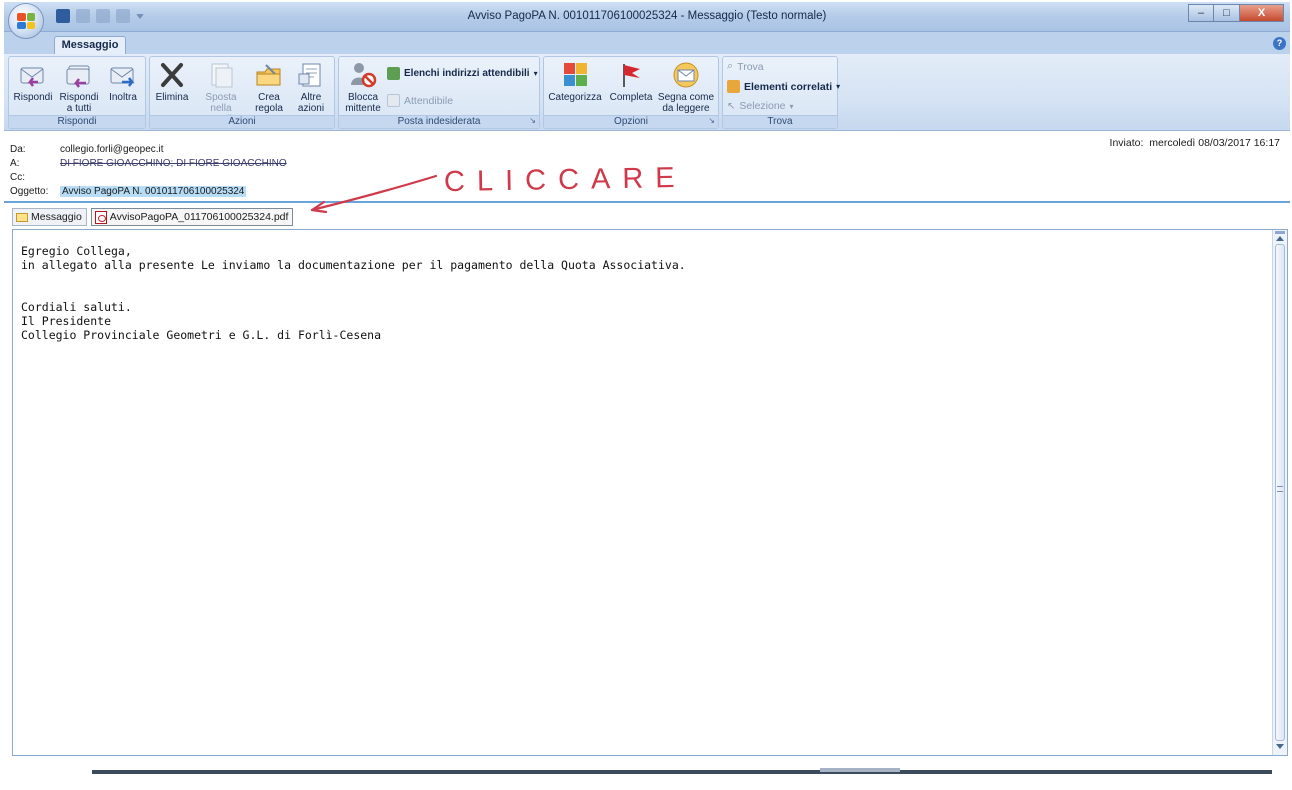 The width and height of the screenshot is (1292, 790). Describe the element at coordinates (15, 163) in the screenshot. I see `to-label: A:` at that location.